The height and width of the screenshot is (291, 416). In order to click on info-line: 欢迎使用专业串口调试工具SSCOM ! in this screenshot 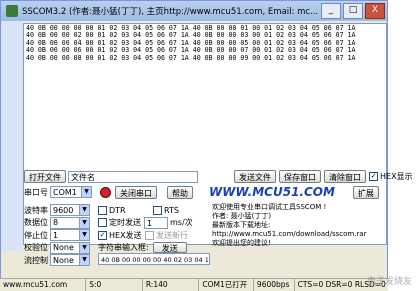, I will do `click(269, 207)`.